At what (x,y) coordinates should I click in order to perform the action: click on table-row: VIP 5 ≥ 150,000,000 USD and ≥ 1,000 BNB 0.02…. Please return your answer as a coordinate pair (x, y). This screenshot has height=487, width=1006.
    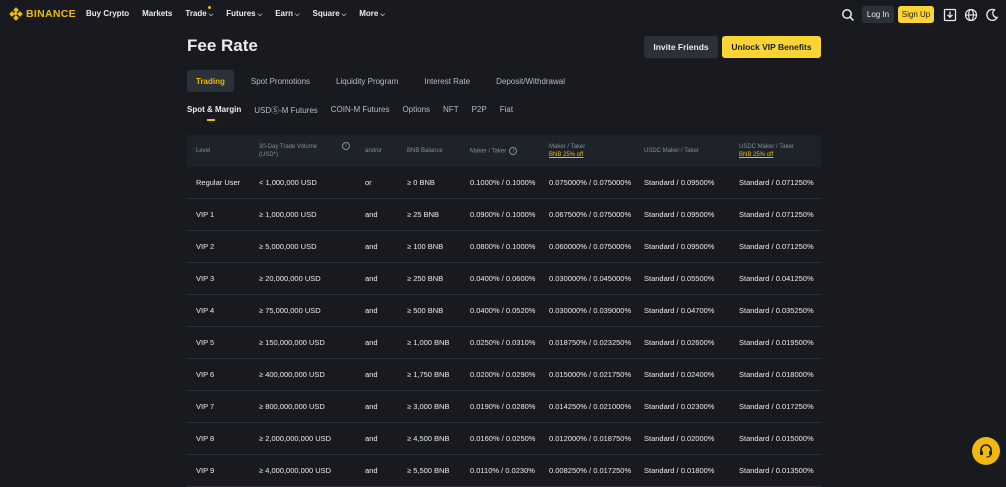
    Looking at the image, I should click on (504, 343).